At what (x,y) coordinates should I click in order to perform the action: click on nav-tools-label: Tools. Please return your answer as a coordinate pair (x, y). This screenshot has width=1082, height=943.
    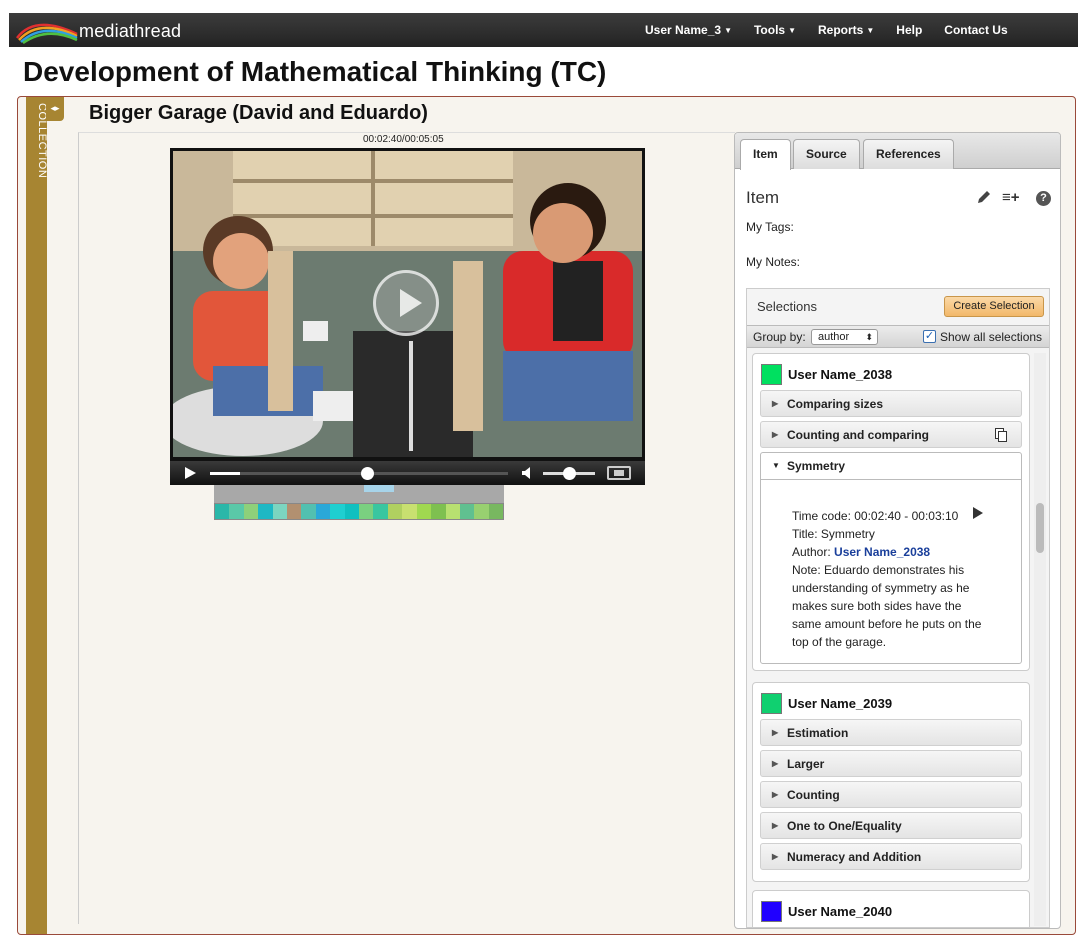
    Looking at the image, I should click on (769, 30).